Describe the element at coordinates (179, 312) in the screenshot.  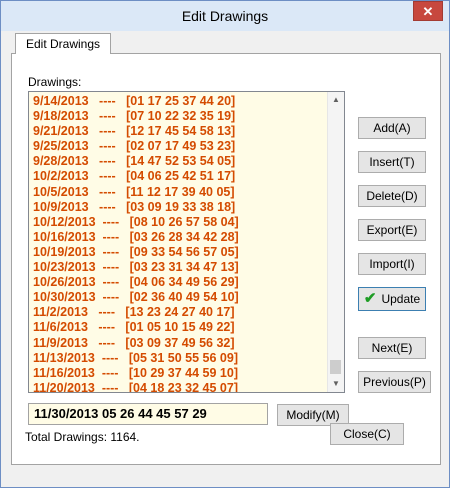
I see `drawing-row: 11/2/2013 ---- [13 23 24 27 40 17]` at that location.